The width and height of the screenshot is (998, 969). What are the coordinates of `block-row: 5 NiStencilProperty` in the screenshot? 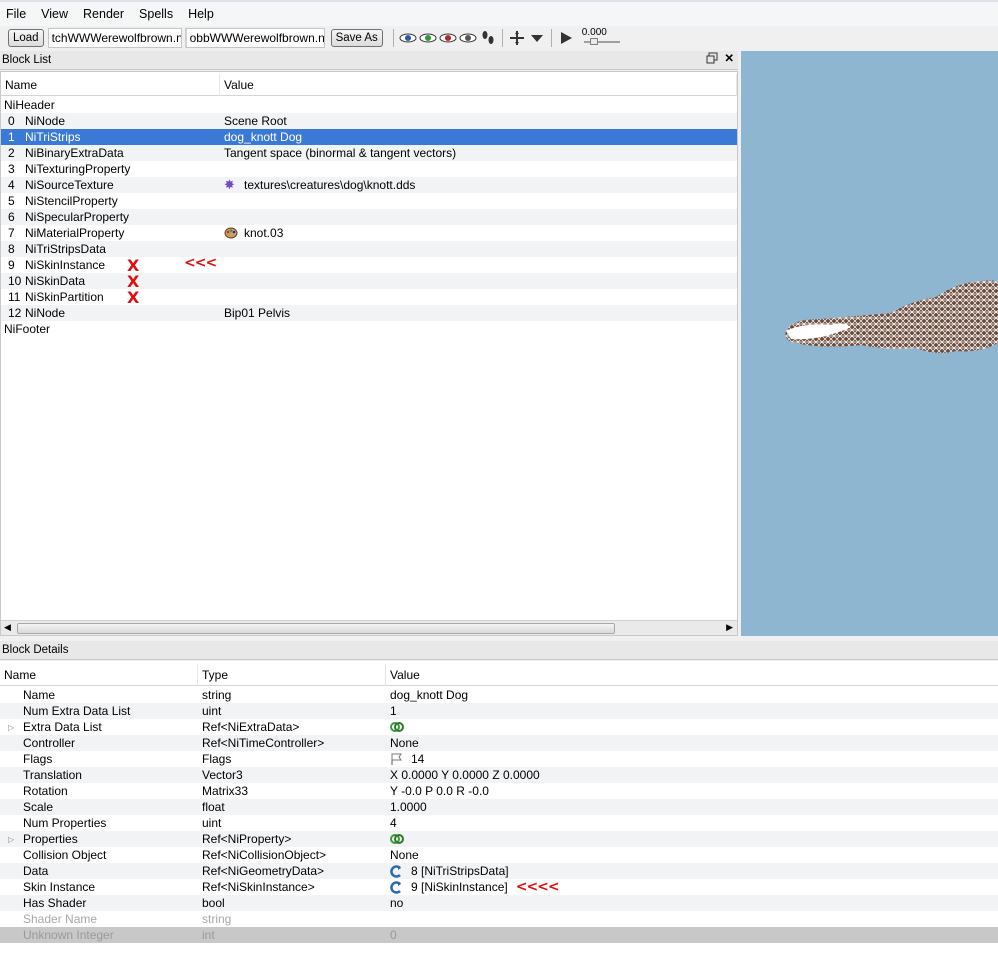 It's located at (369, 201).